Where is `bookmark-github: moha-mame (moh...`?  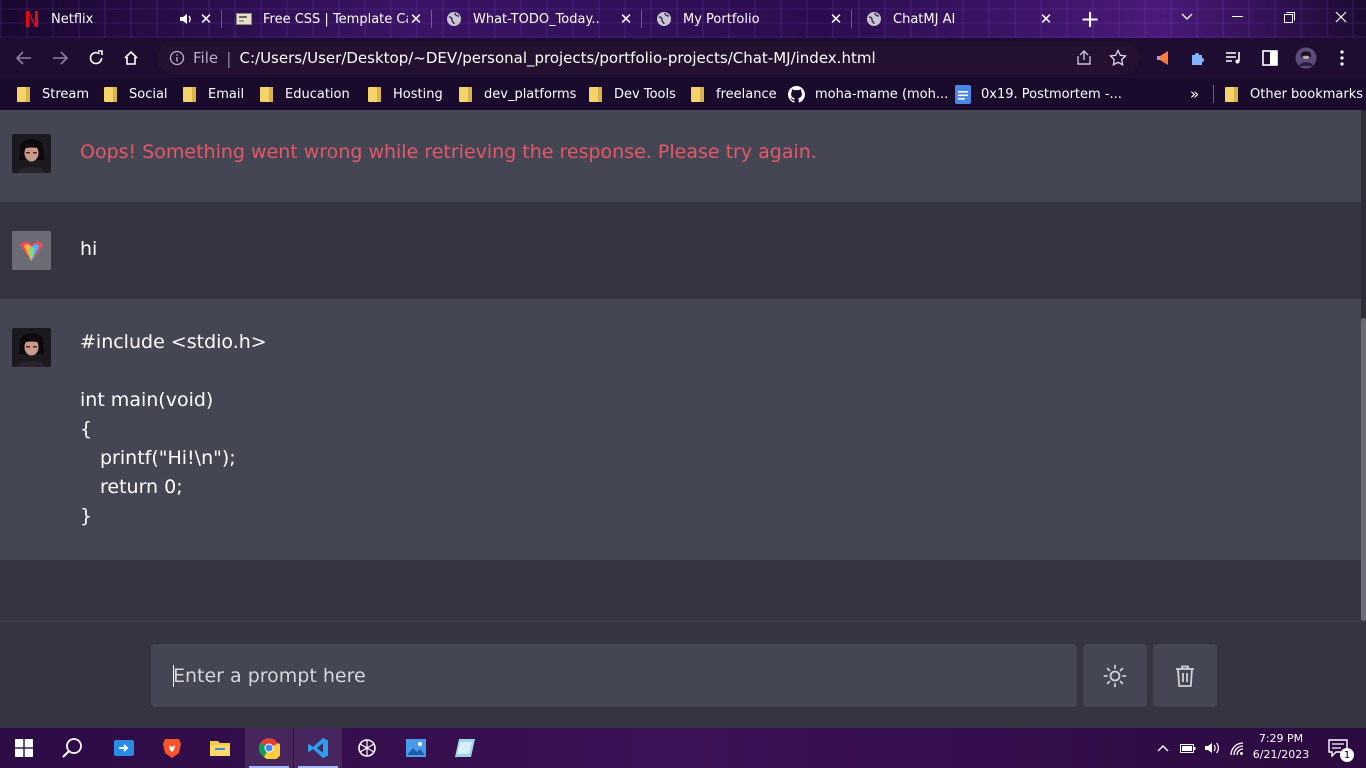
bookmark-github: moha-mame (moh... is located at coordinates (868, 94).